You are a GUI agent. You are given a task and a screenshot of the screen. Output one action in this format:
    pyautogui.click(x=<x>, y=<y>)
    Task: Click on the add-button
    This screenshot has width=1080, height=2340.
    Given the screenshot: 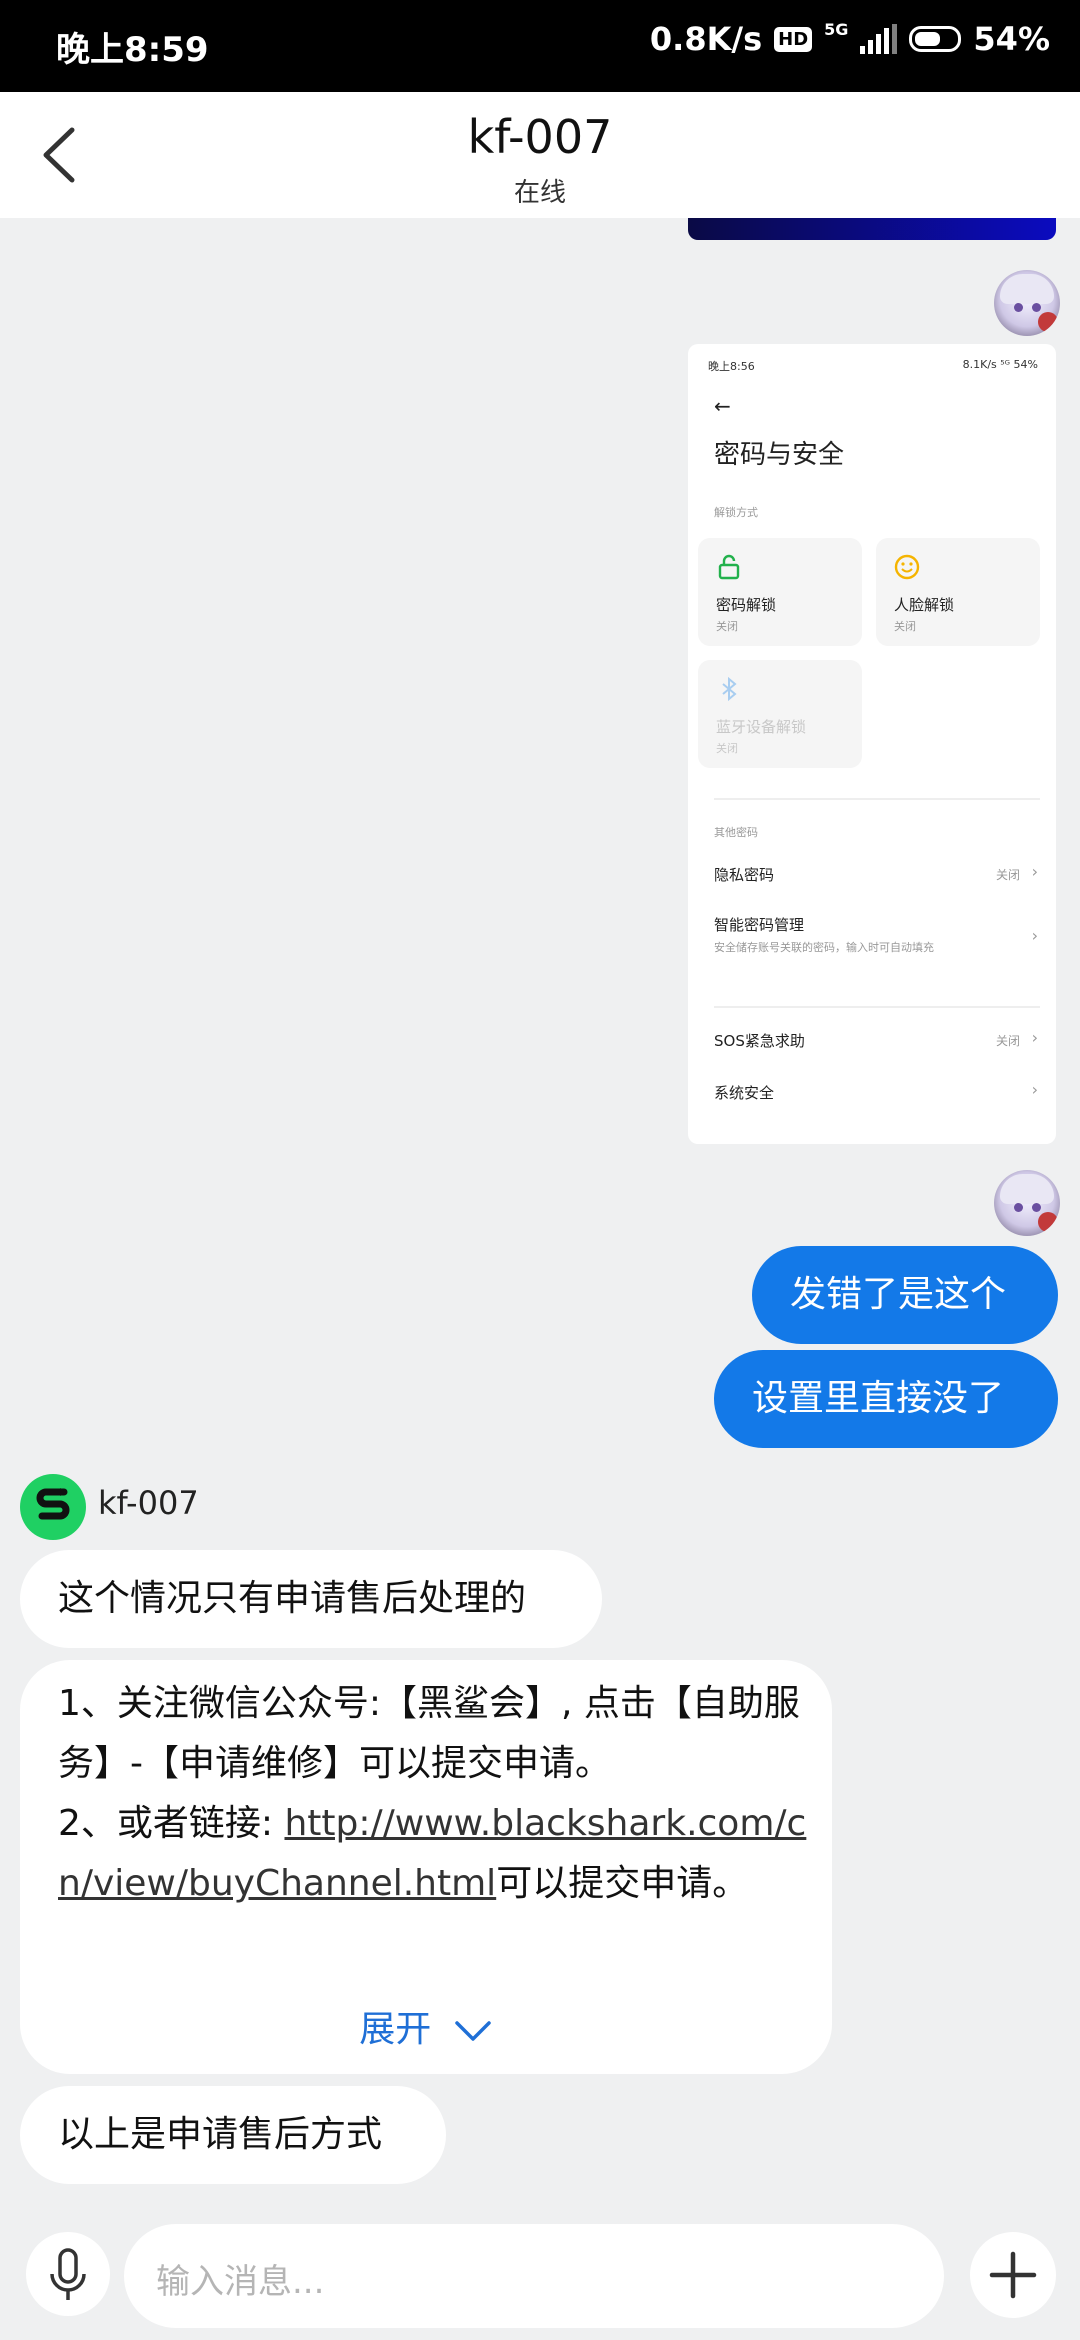 What is the action you would take?
    pyautogui.click(x=1013, y=2275)
    